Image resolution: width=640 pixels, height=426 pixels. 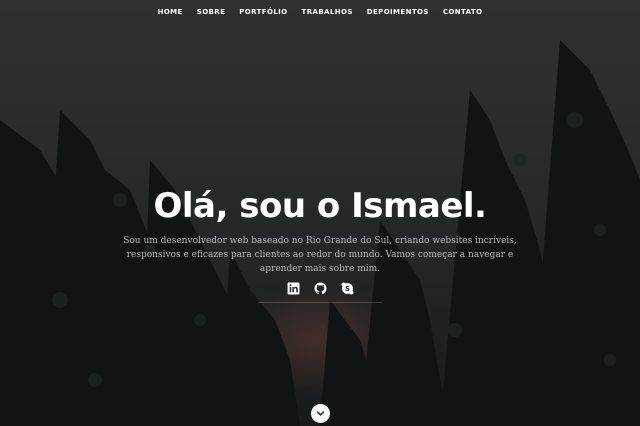 What do you see at coordinates (398, 13) in the screenshot?
I see `nav-item-depoimentos: DEPOIMENTOS` at bounding box center [398, 13].